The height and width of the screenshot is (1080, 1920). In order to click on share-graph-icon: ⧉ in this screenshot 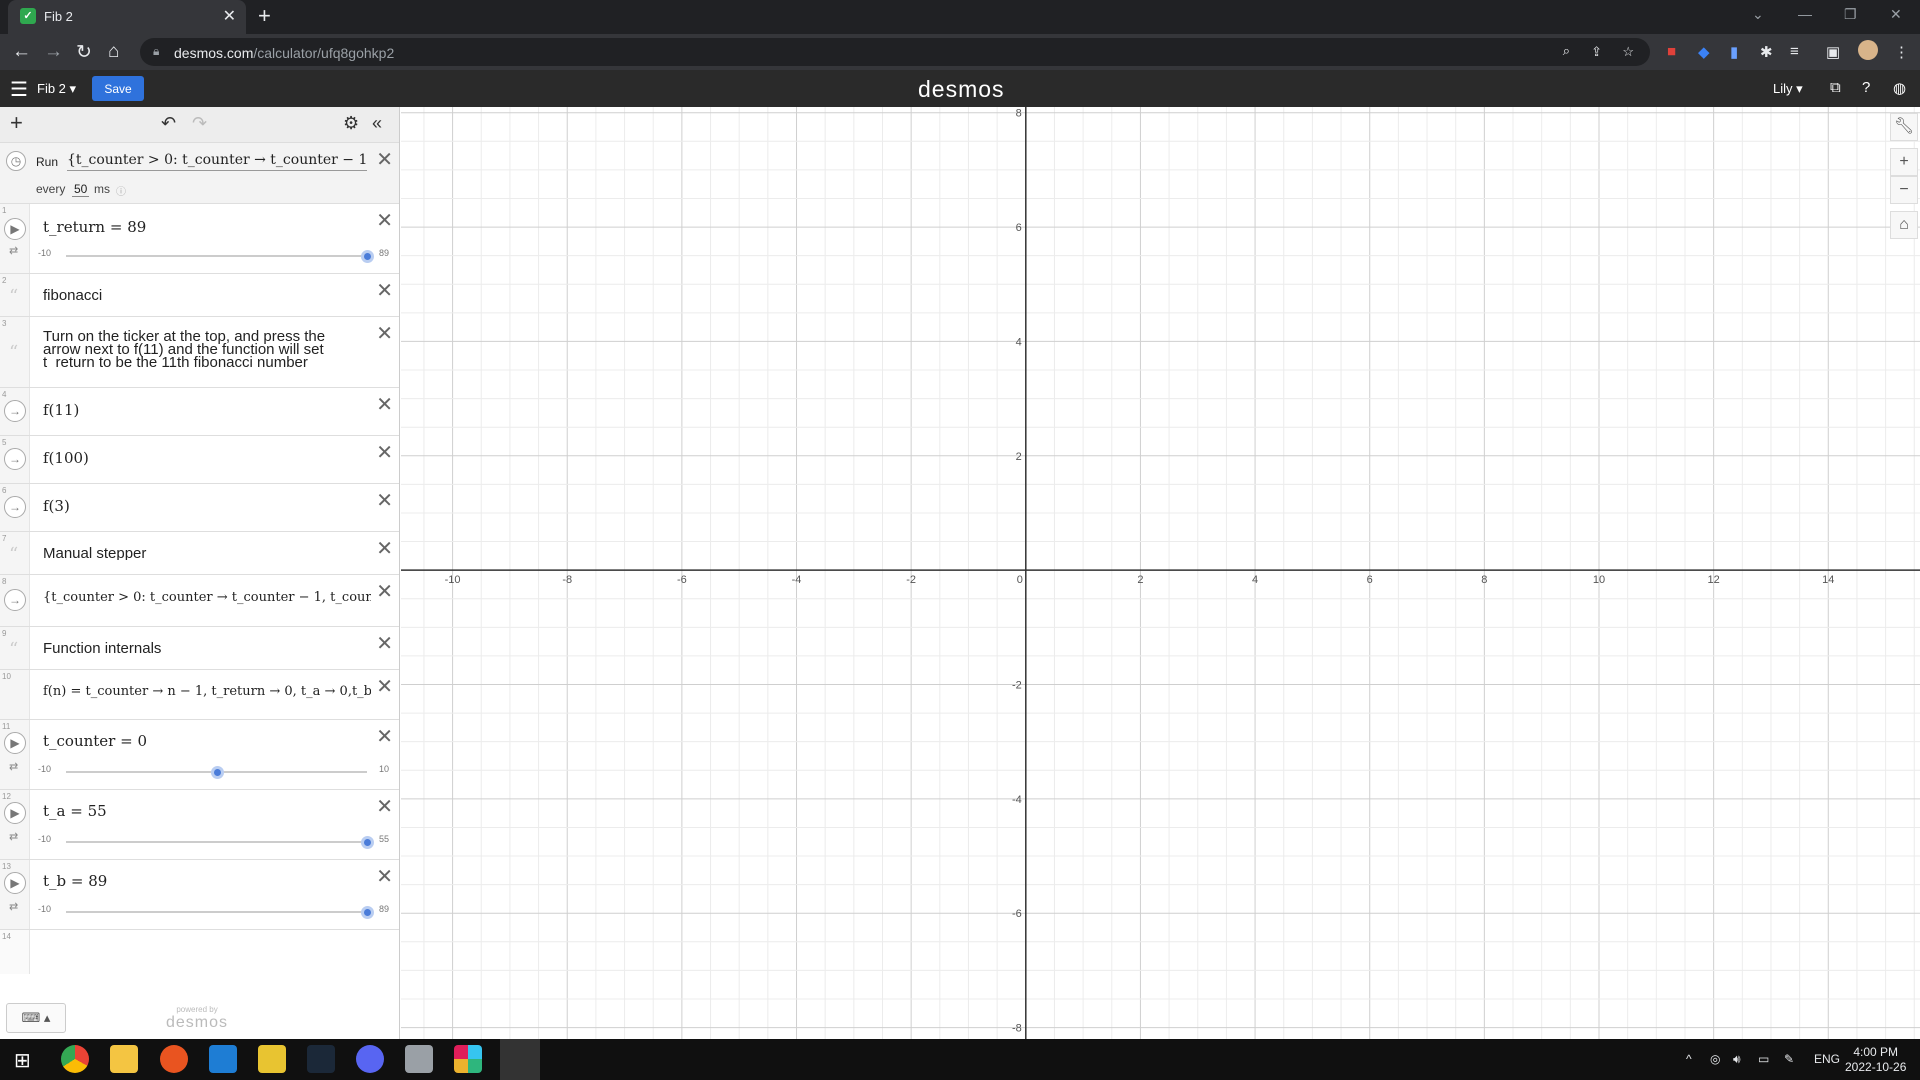, I will do `click(1835, 87)`.